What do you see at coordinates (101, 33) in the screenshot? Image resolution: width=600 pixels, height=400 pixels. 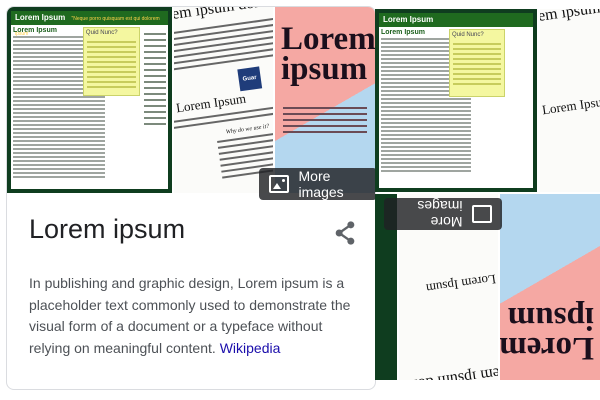 I see `site-box-title: Quid Nunc?` at bounding box center [101, 33].